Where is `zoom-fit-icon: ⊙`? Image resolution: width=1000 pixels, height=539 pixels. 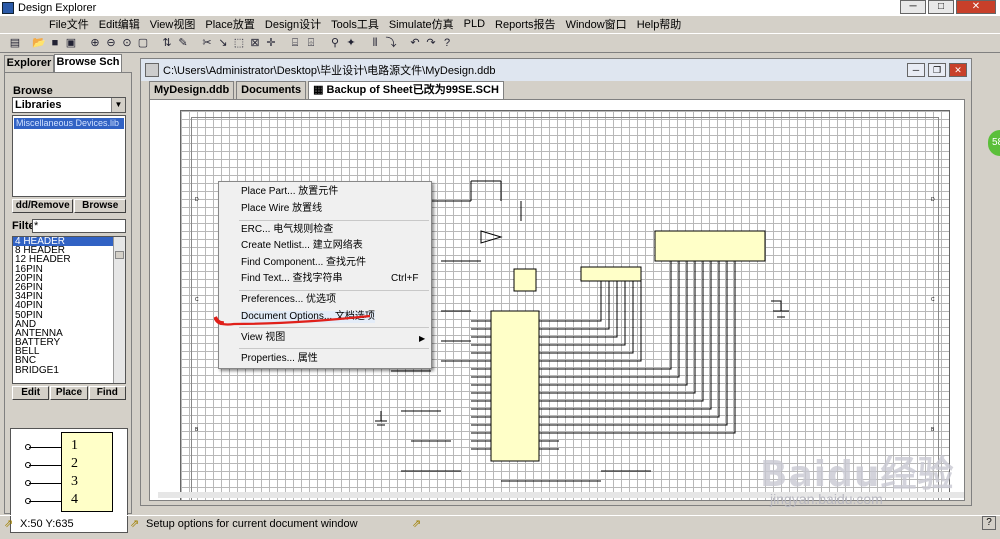 zoom-fit-icon: ⊙ is located at coordinates (127, 43).